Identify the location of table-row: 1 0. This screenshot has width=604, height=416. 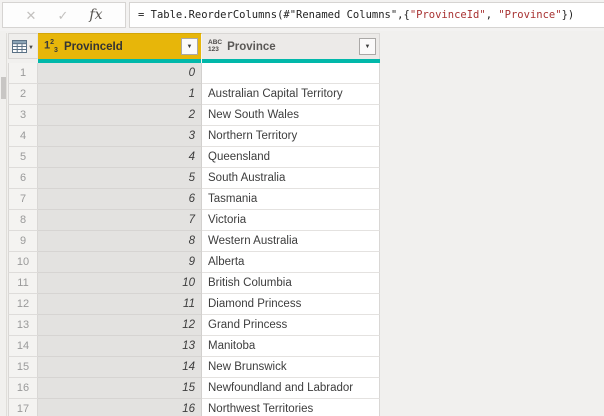
(194, 73).